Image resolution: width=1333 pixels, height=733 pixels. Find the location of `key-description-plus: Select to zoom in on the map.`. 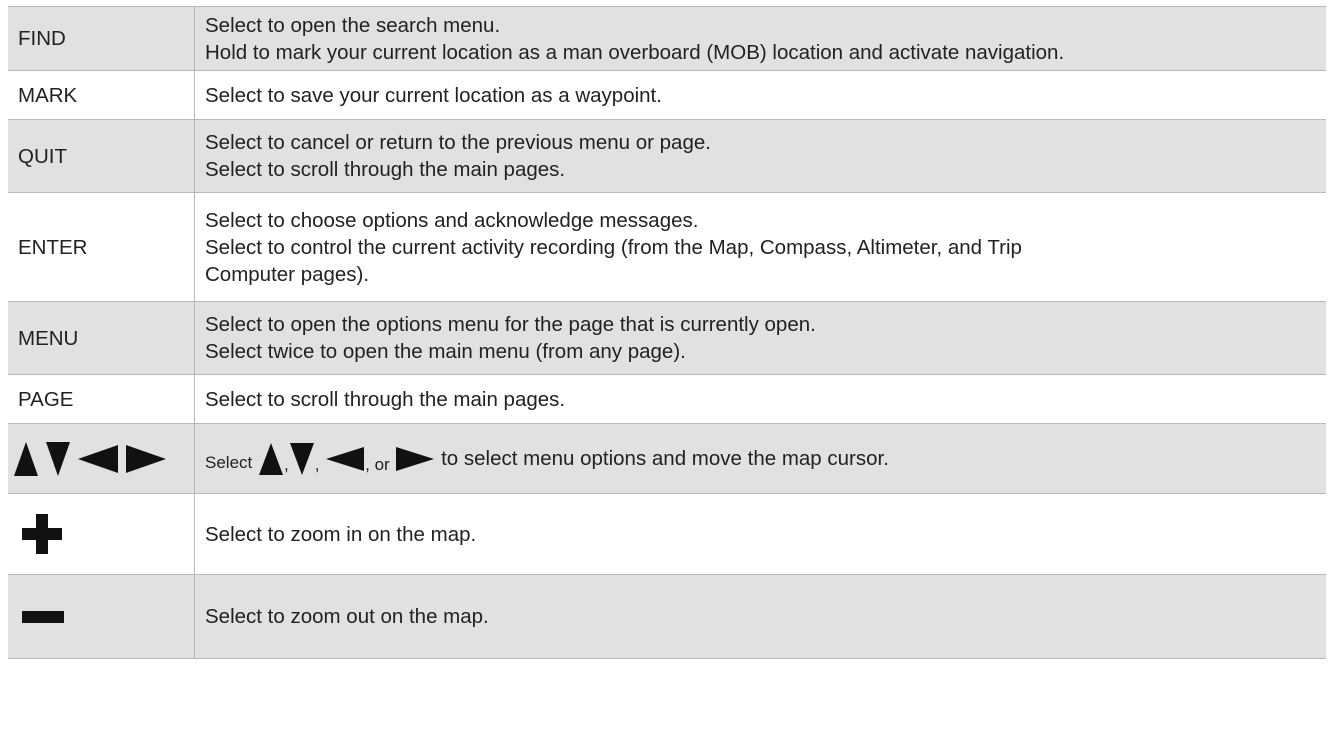

key-description-plus: Select to zoom in on the map. is located at coordinates (760, 534).